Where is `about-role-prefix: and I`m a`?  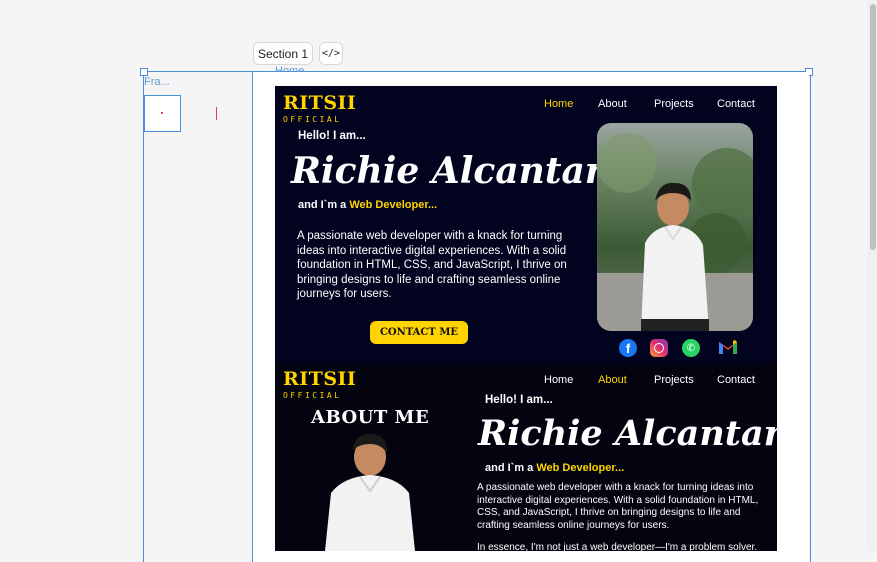 about-role-prefix: and I`m a is located at coordinates (509, 468).